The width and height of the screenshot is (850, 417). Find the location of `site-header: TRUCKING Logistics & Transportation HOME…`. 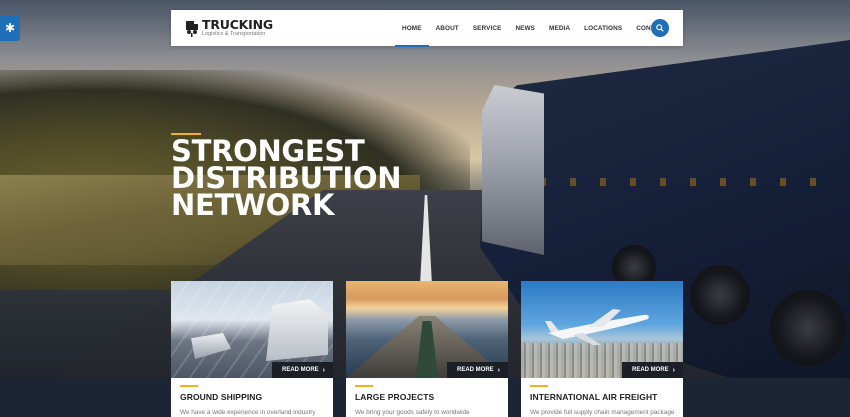

site-header: TRUCKING Logistics & Transportation HOME… is located at coordinates (427, 28).